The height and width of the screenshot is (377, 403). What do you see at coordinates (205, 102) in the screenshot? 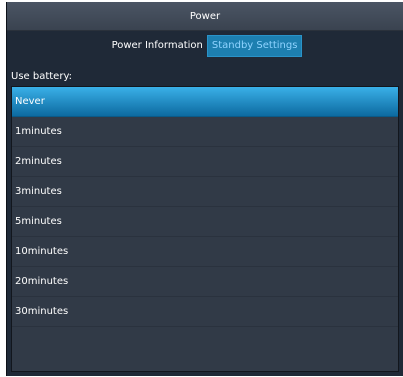
I see `option-never: Never` at bounding box center [205, 102].